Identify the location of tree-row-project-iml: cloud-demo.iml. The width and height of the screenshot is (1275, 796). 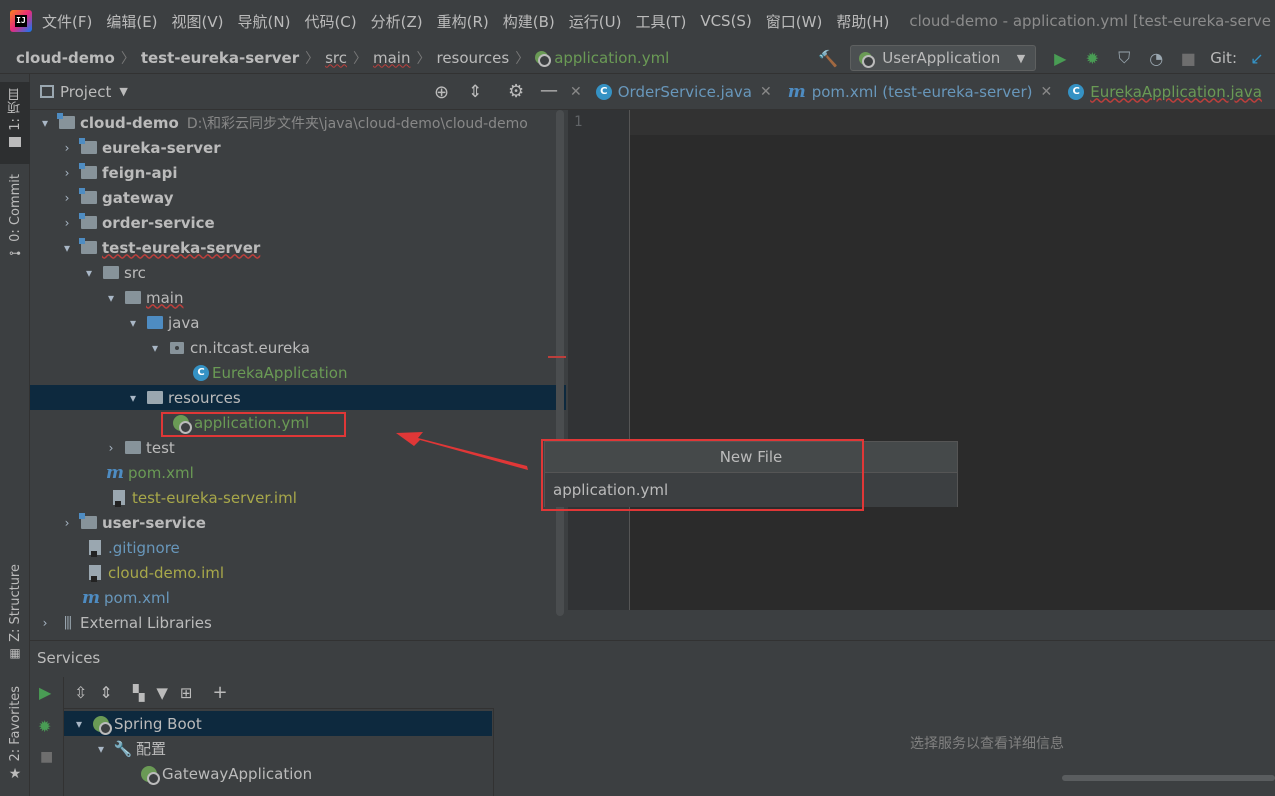
(298, 572).